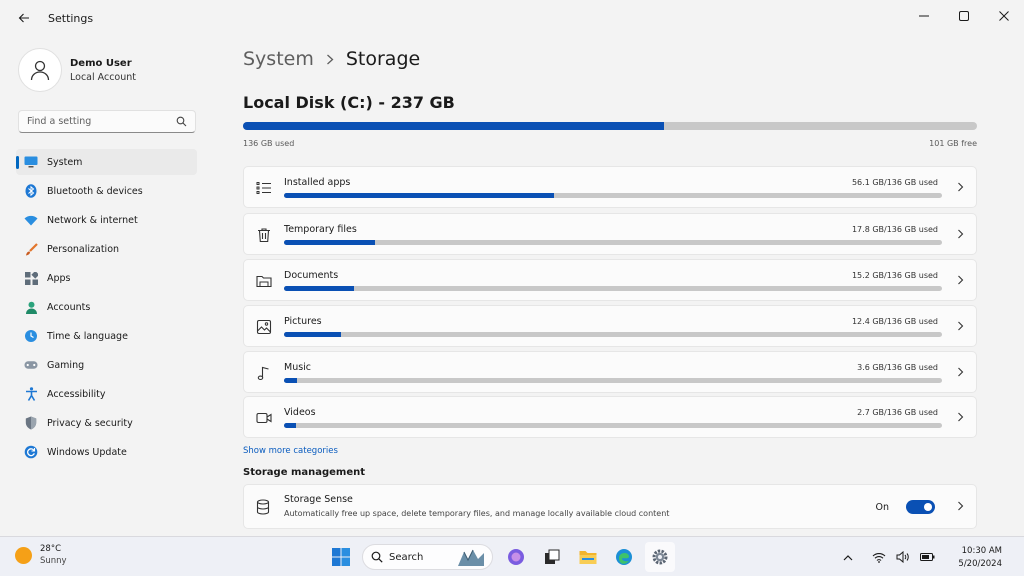 The image size is (1024, 576). I want to click on system-tray: 10:30 AM 5/20/2024, so click(931, 556).